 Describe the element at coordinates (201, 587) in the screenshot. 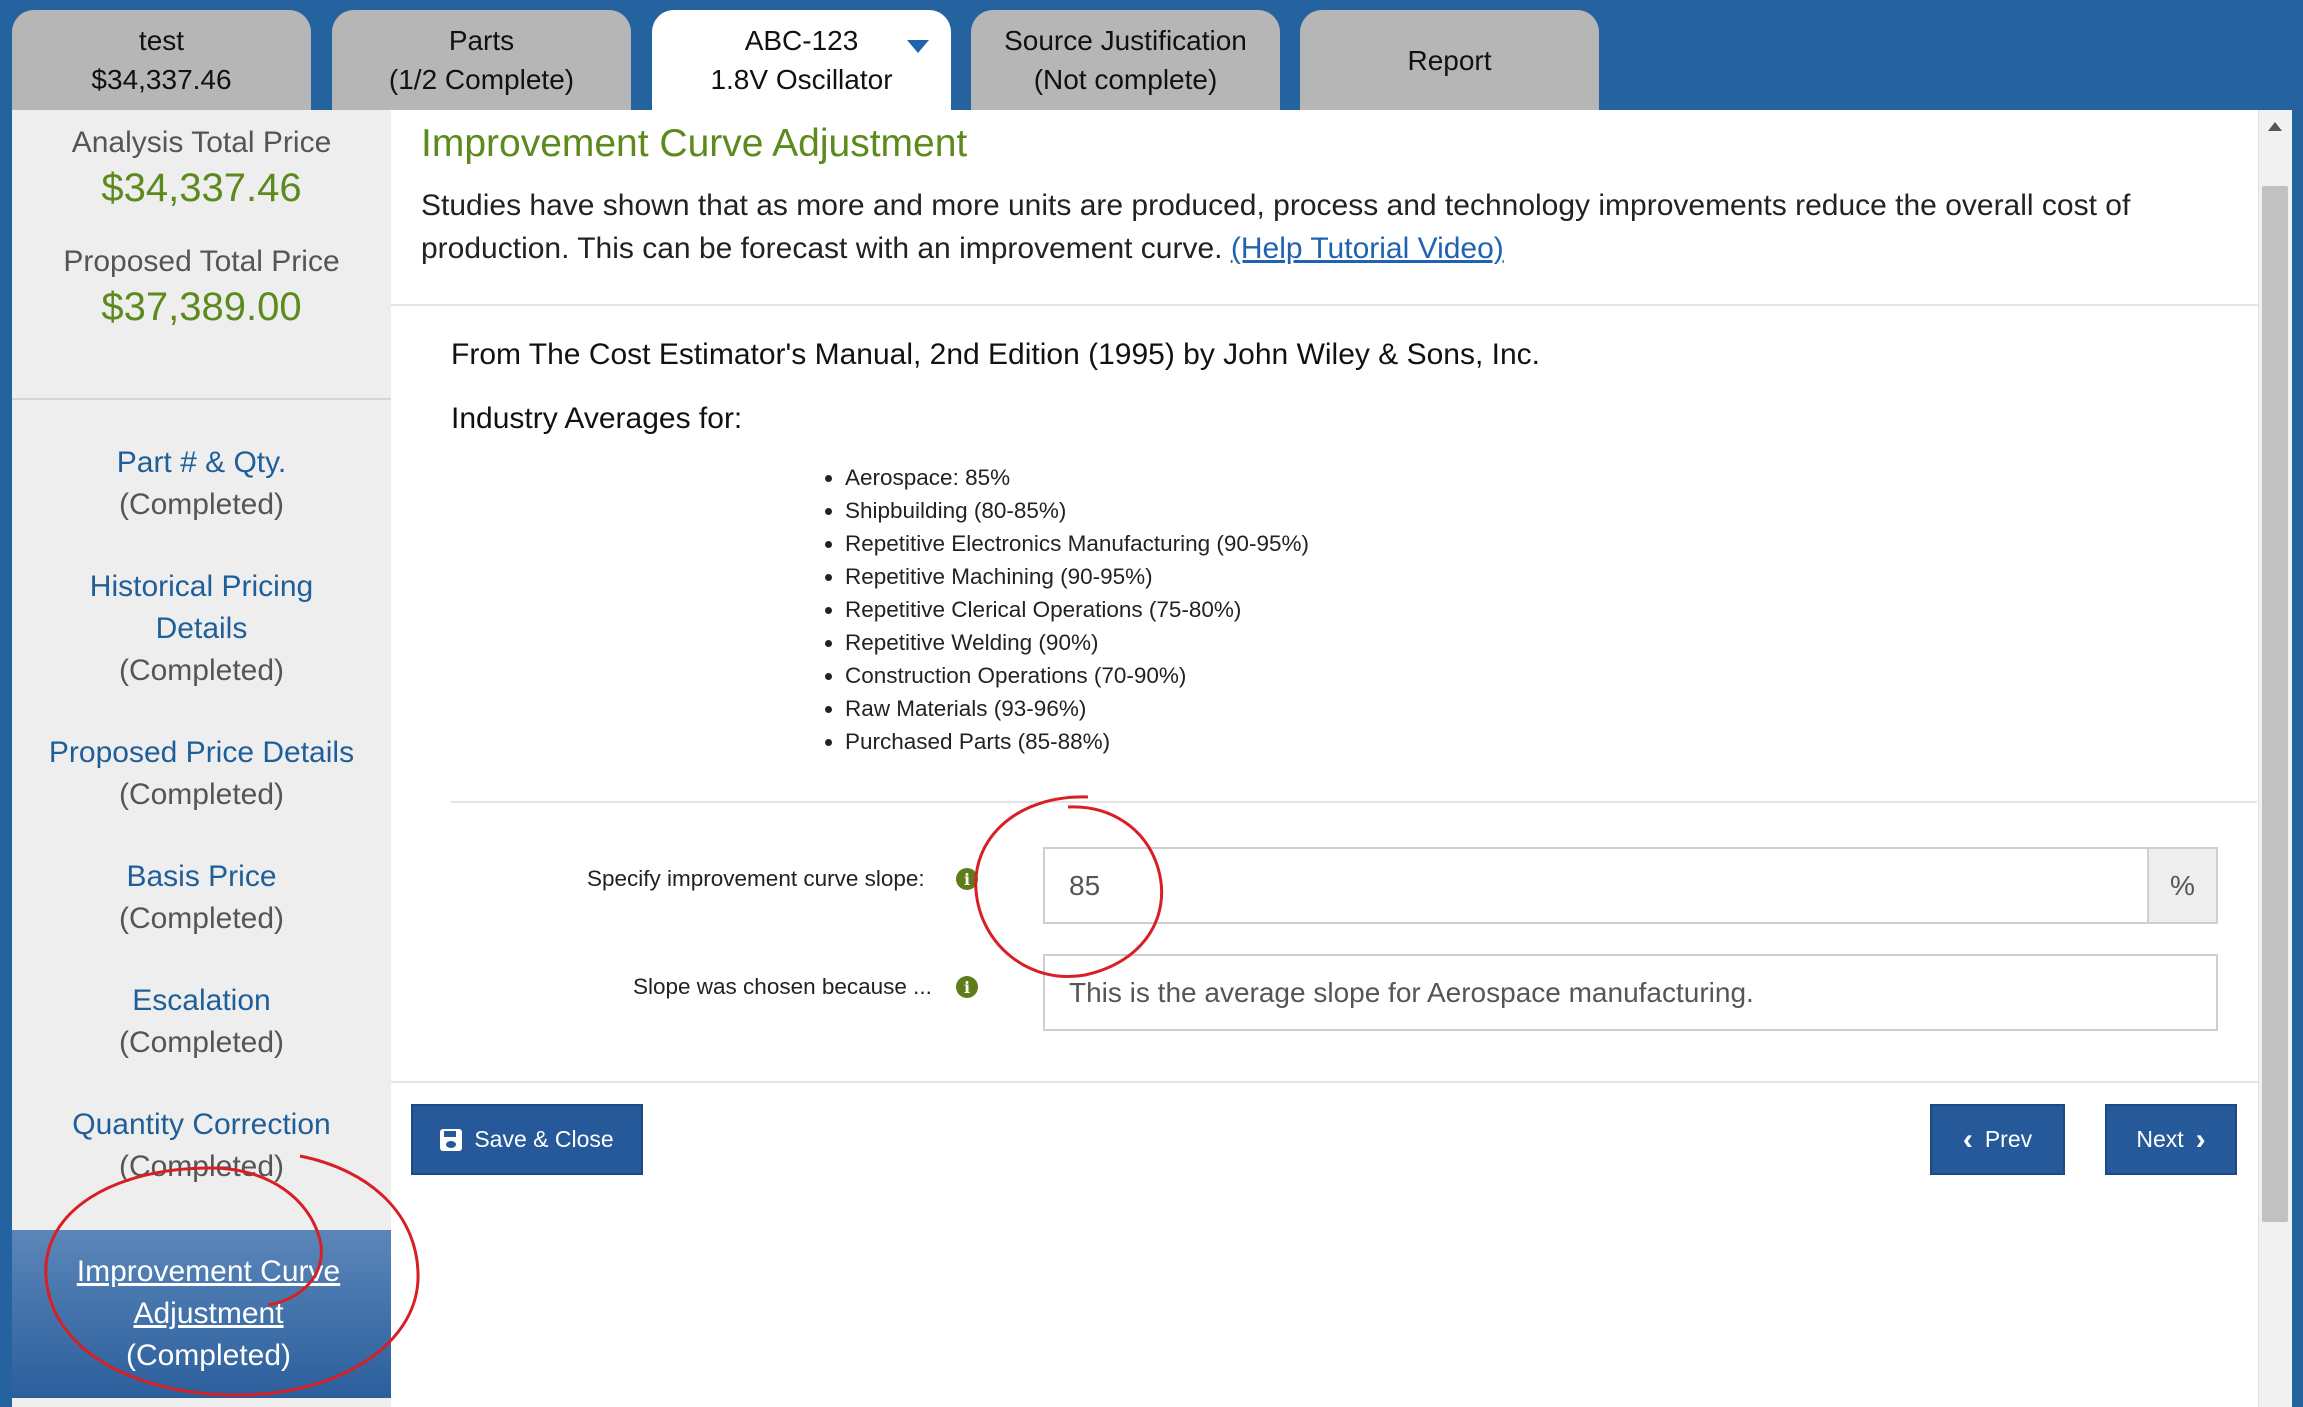

I see `sidebar-item-title: Historical Pricing` at that location.